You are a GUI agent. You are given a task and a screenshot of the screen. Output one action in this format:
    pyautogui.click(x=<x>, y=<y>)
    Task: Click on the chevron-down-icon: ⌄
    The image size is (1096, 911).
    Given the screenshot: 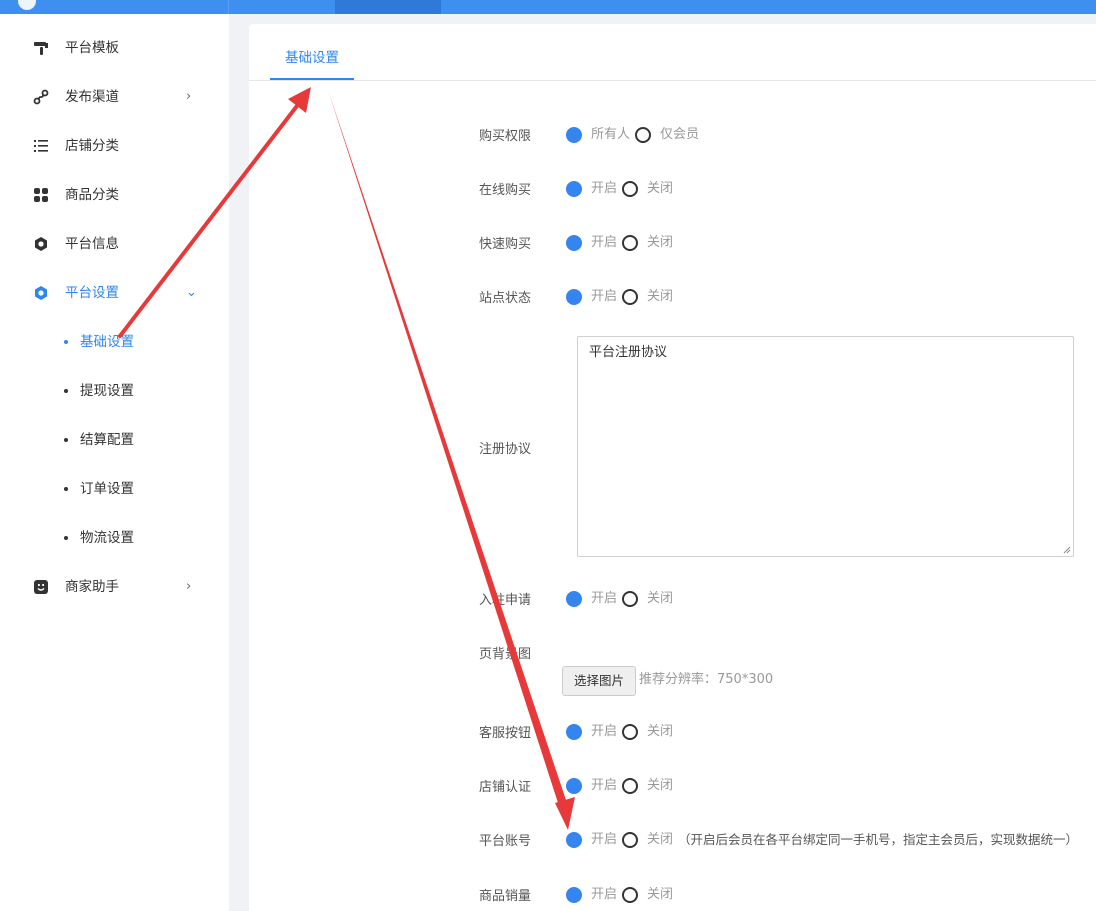 What is the action you would take?
    pyautogui.click(x=191, y=292)
    